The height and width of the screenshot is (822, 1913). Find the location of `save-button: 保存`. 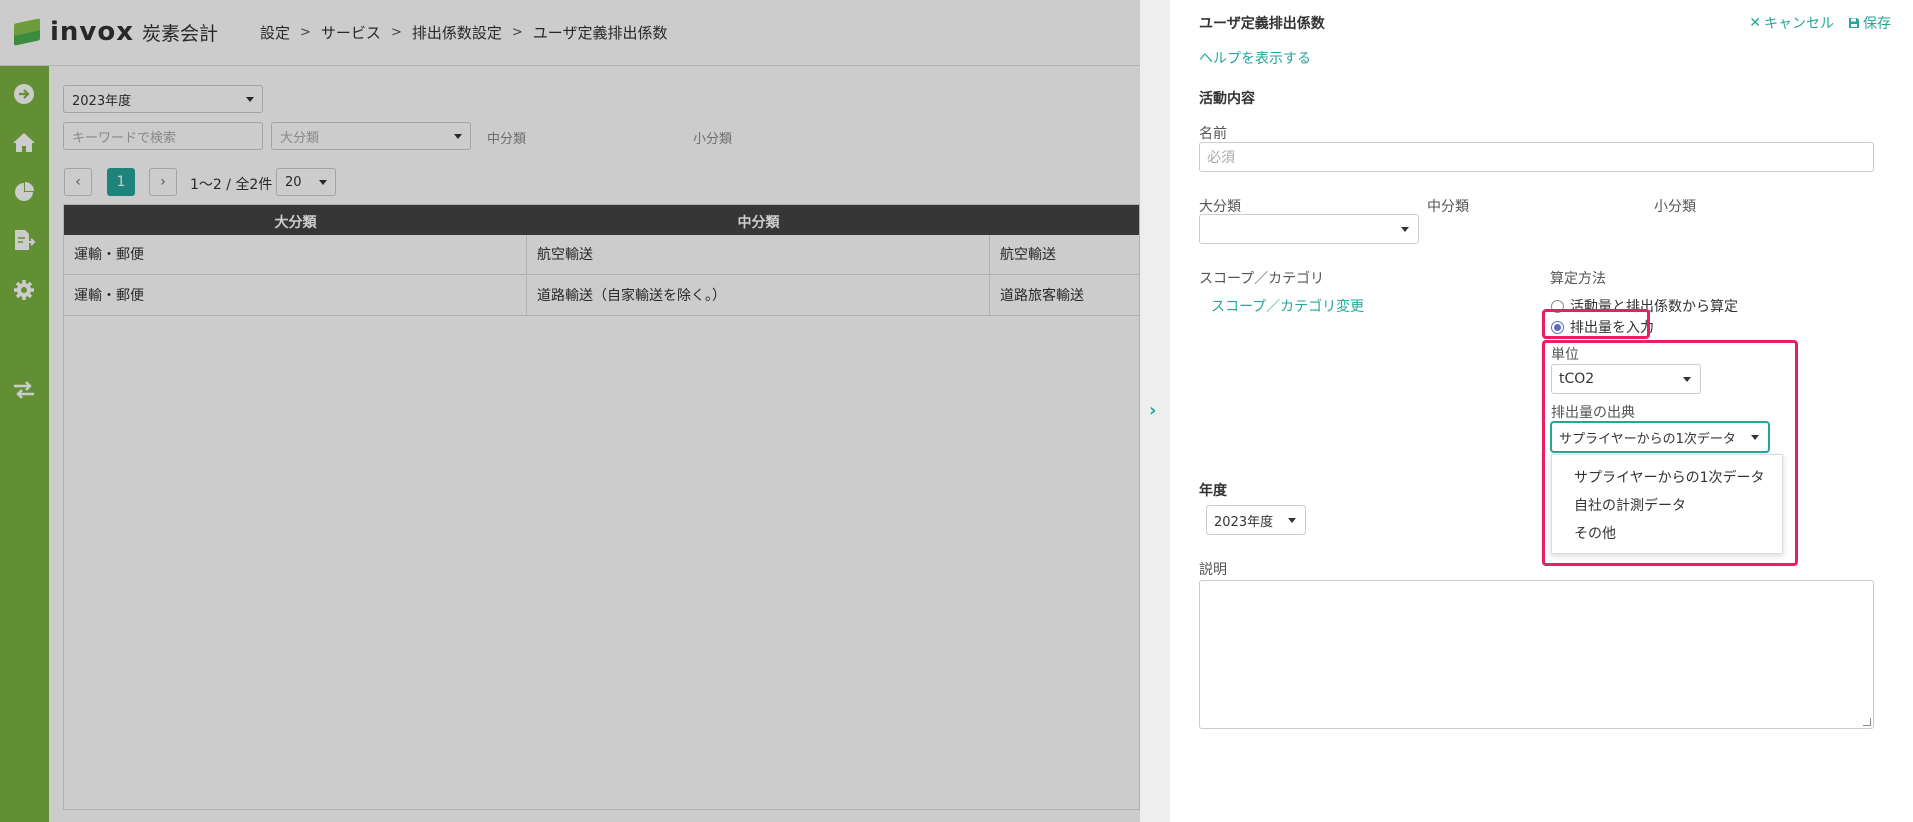

save-button: 保存 is located at coordinates (1869, 23).